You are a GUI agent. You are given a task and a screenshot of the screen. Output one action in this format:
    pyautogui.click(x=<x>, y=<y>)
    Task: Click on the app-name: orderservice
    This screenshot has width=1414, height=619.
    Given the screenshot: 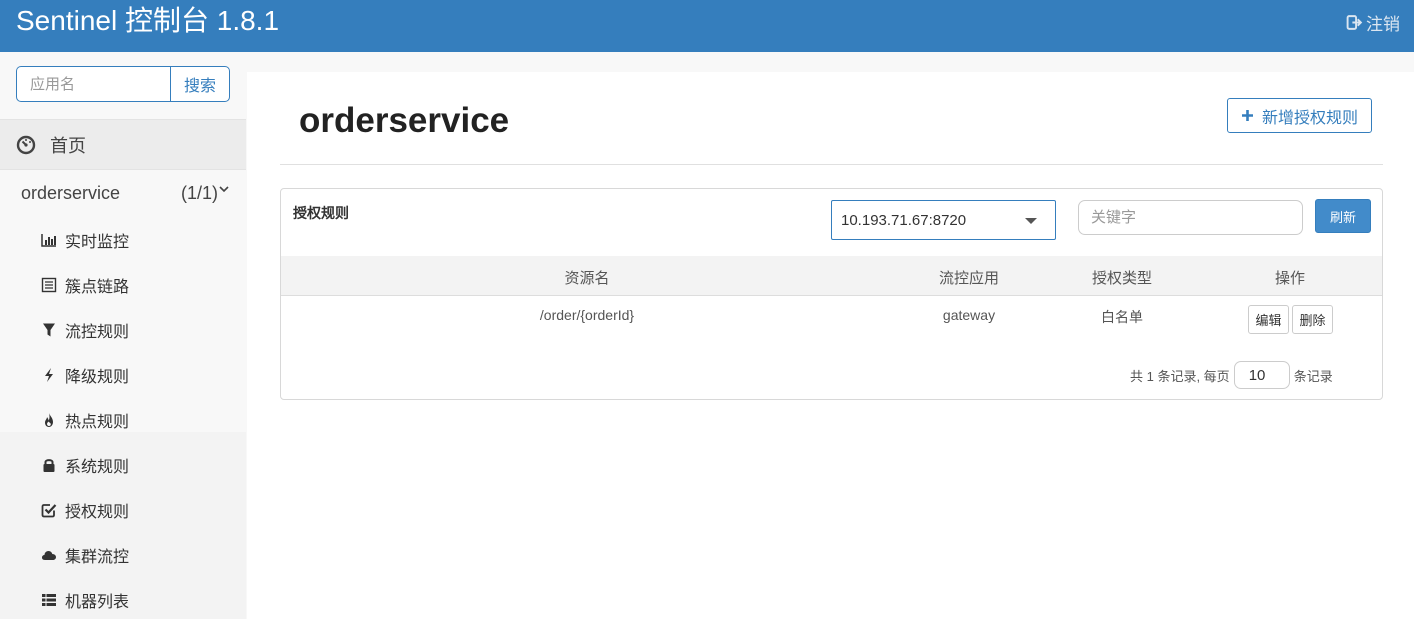 What is the action you would take?
    pyautogui.click(x=71, y=192)
    